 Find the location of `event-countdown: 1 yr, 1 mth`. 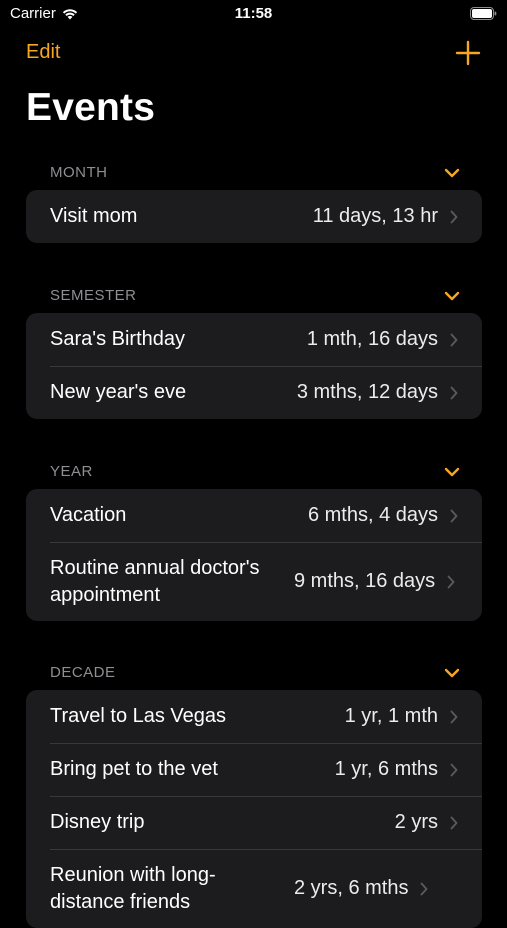

event-countdown: 1 yr, 1 mth is located at coordinates (391, 716).